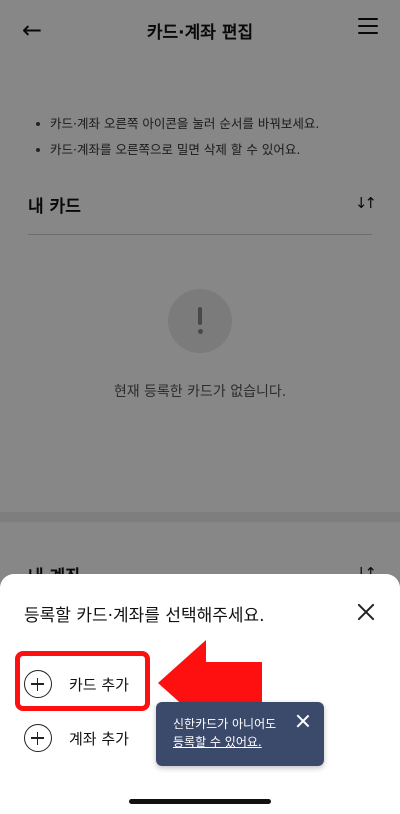 The width and height of the screenshot is (400, 814). Describe the element at coordinates (82, 681) in the screenshot. I see `highlight-box` at that location.